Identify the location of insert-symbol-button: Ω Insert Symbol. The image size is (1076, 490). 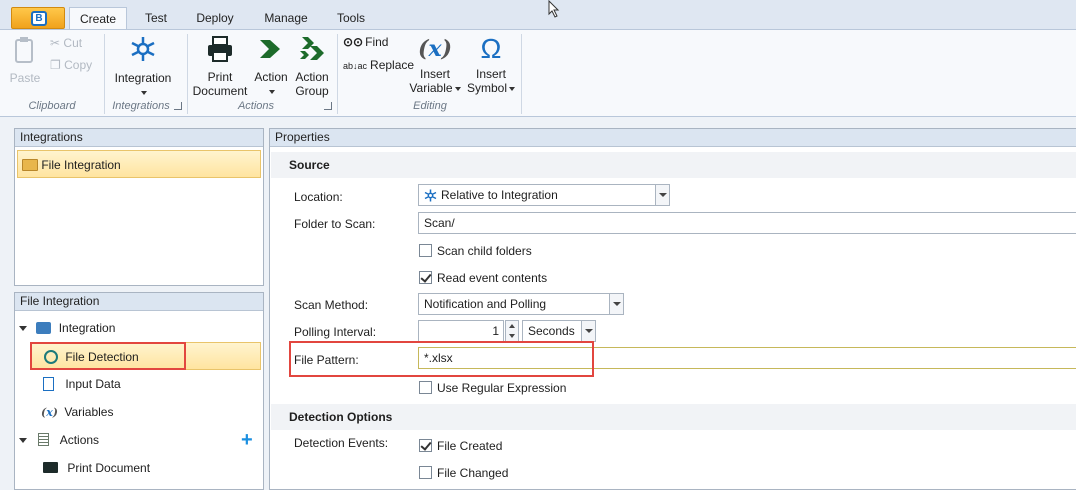
(491, 64).